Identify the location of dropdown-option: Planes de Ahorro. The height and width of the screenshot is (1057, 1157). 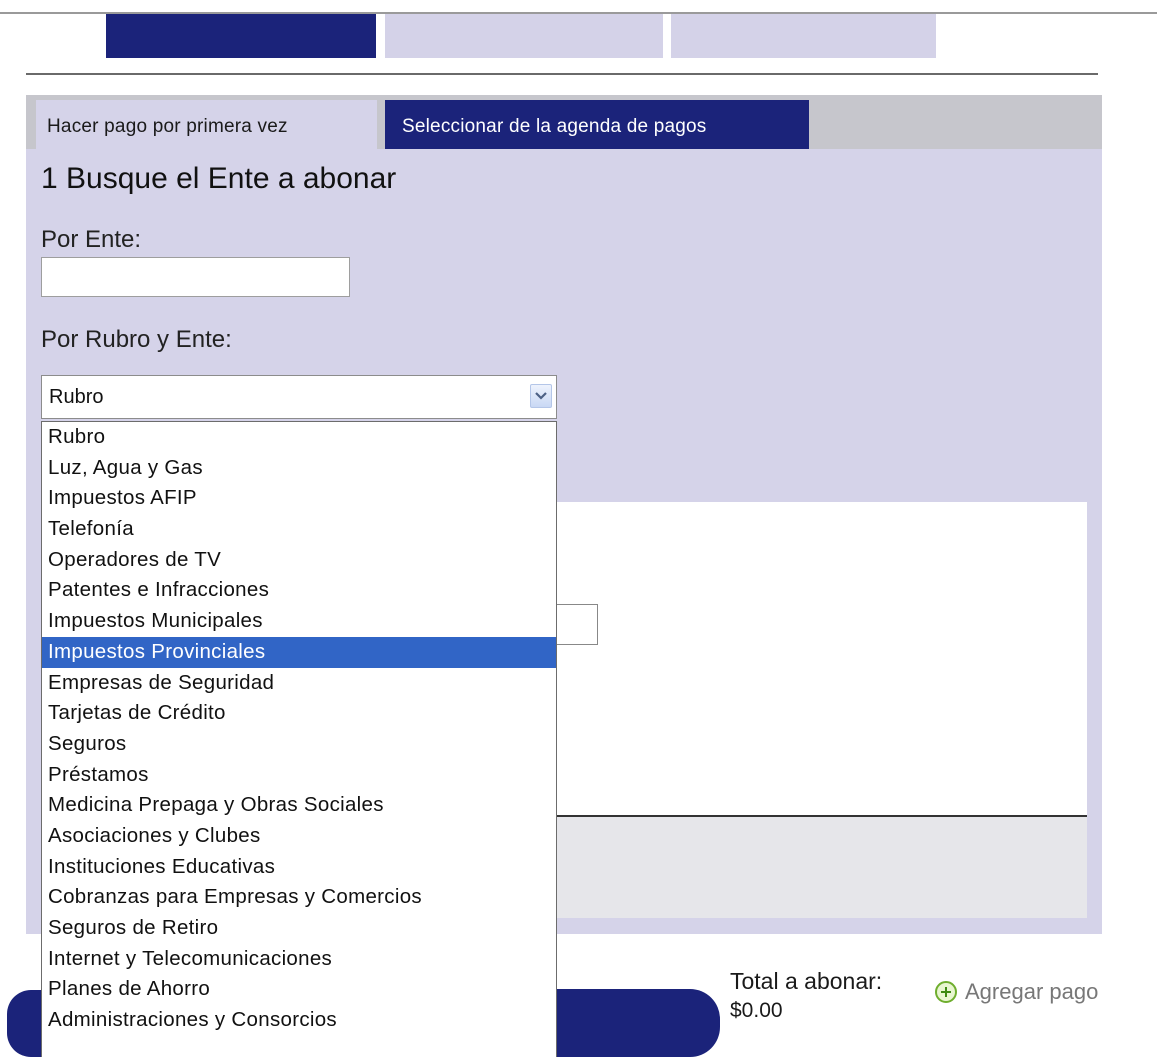
(299, 989).